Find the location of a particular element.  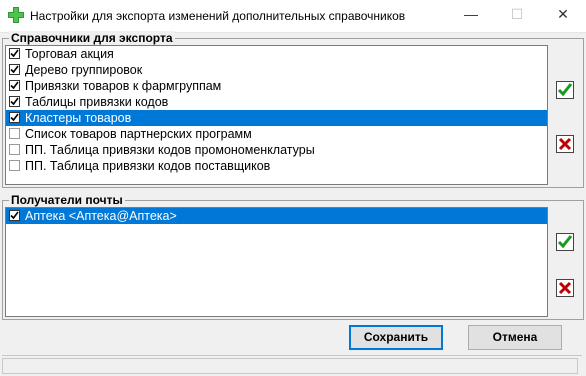

list-item-label: Список товаров партнерских программ is located at coordinates (138, 134).